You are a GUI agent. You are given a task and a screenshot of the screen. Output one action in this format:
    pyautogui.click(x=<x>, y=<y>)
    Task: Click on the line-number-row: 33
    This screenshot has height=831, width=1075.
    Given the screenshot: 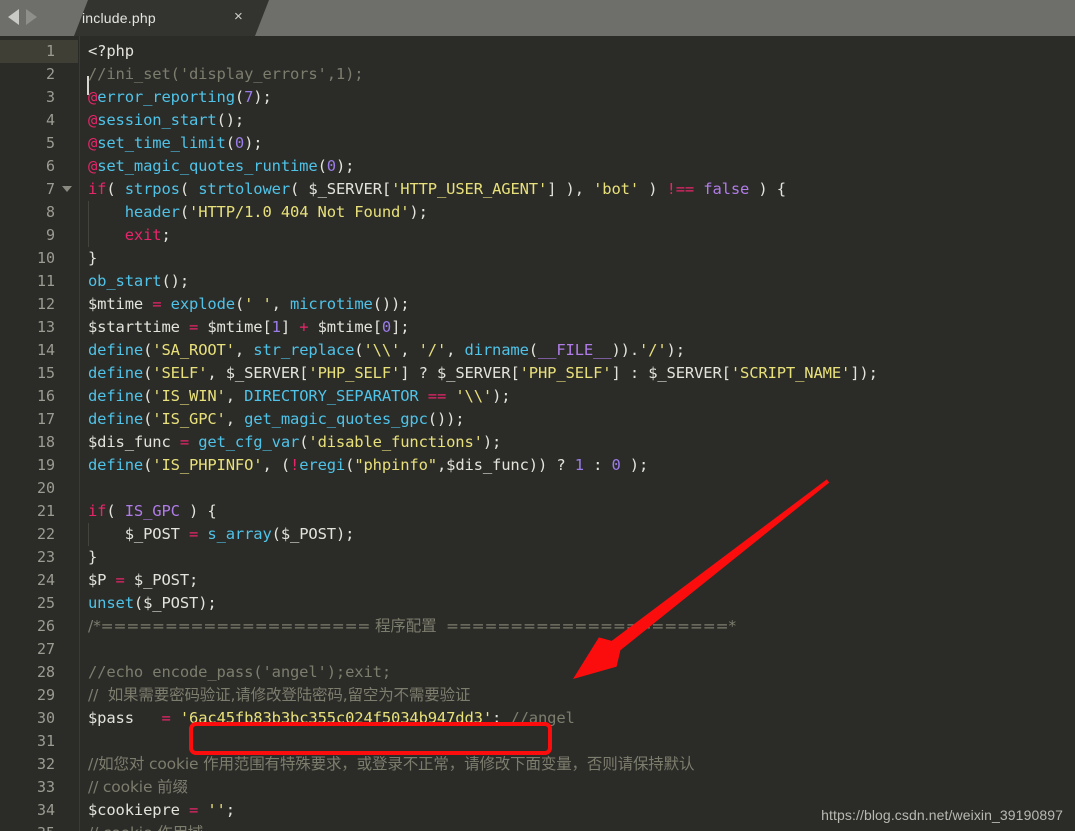 What is the action you would take?
    pyautogui.click(x=39, y=787)
    